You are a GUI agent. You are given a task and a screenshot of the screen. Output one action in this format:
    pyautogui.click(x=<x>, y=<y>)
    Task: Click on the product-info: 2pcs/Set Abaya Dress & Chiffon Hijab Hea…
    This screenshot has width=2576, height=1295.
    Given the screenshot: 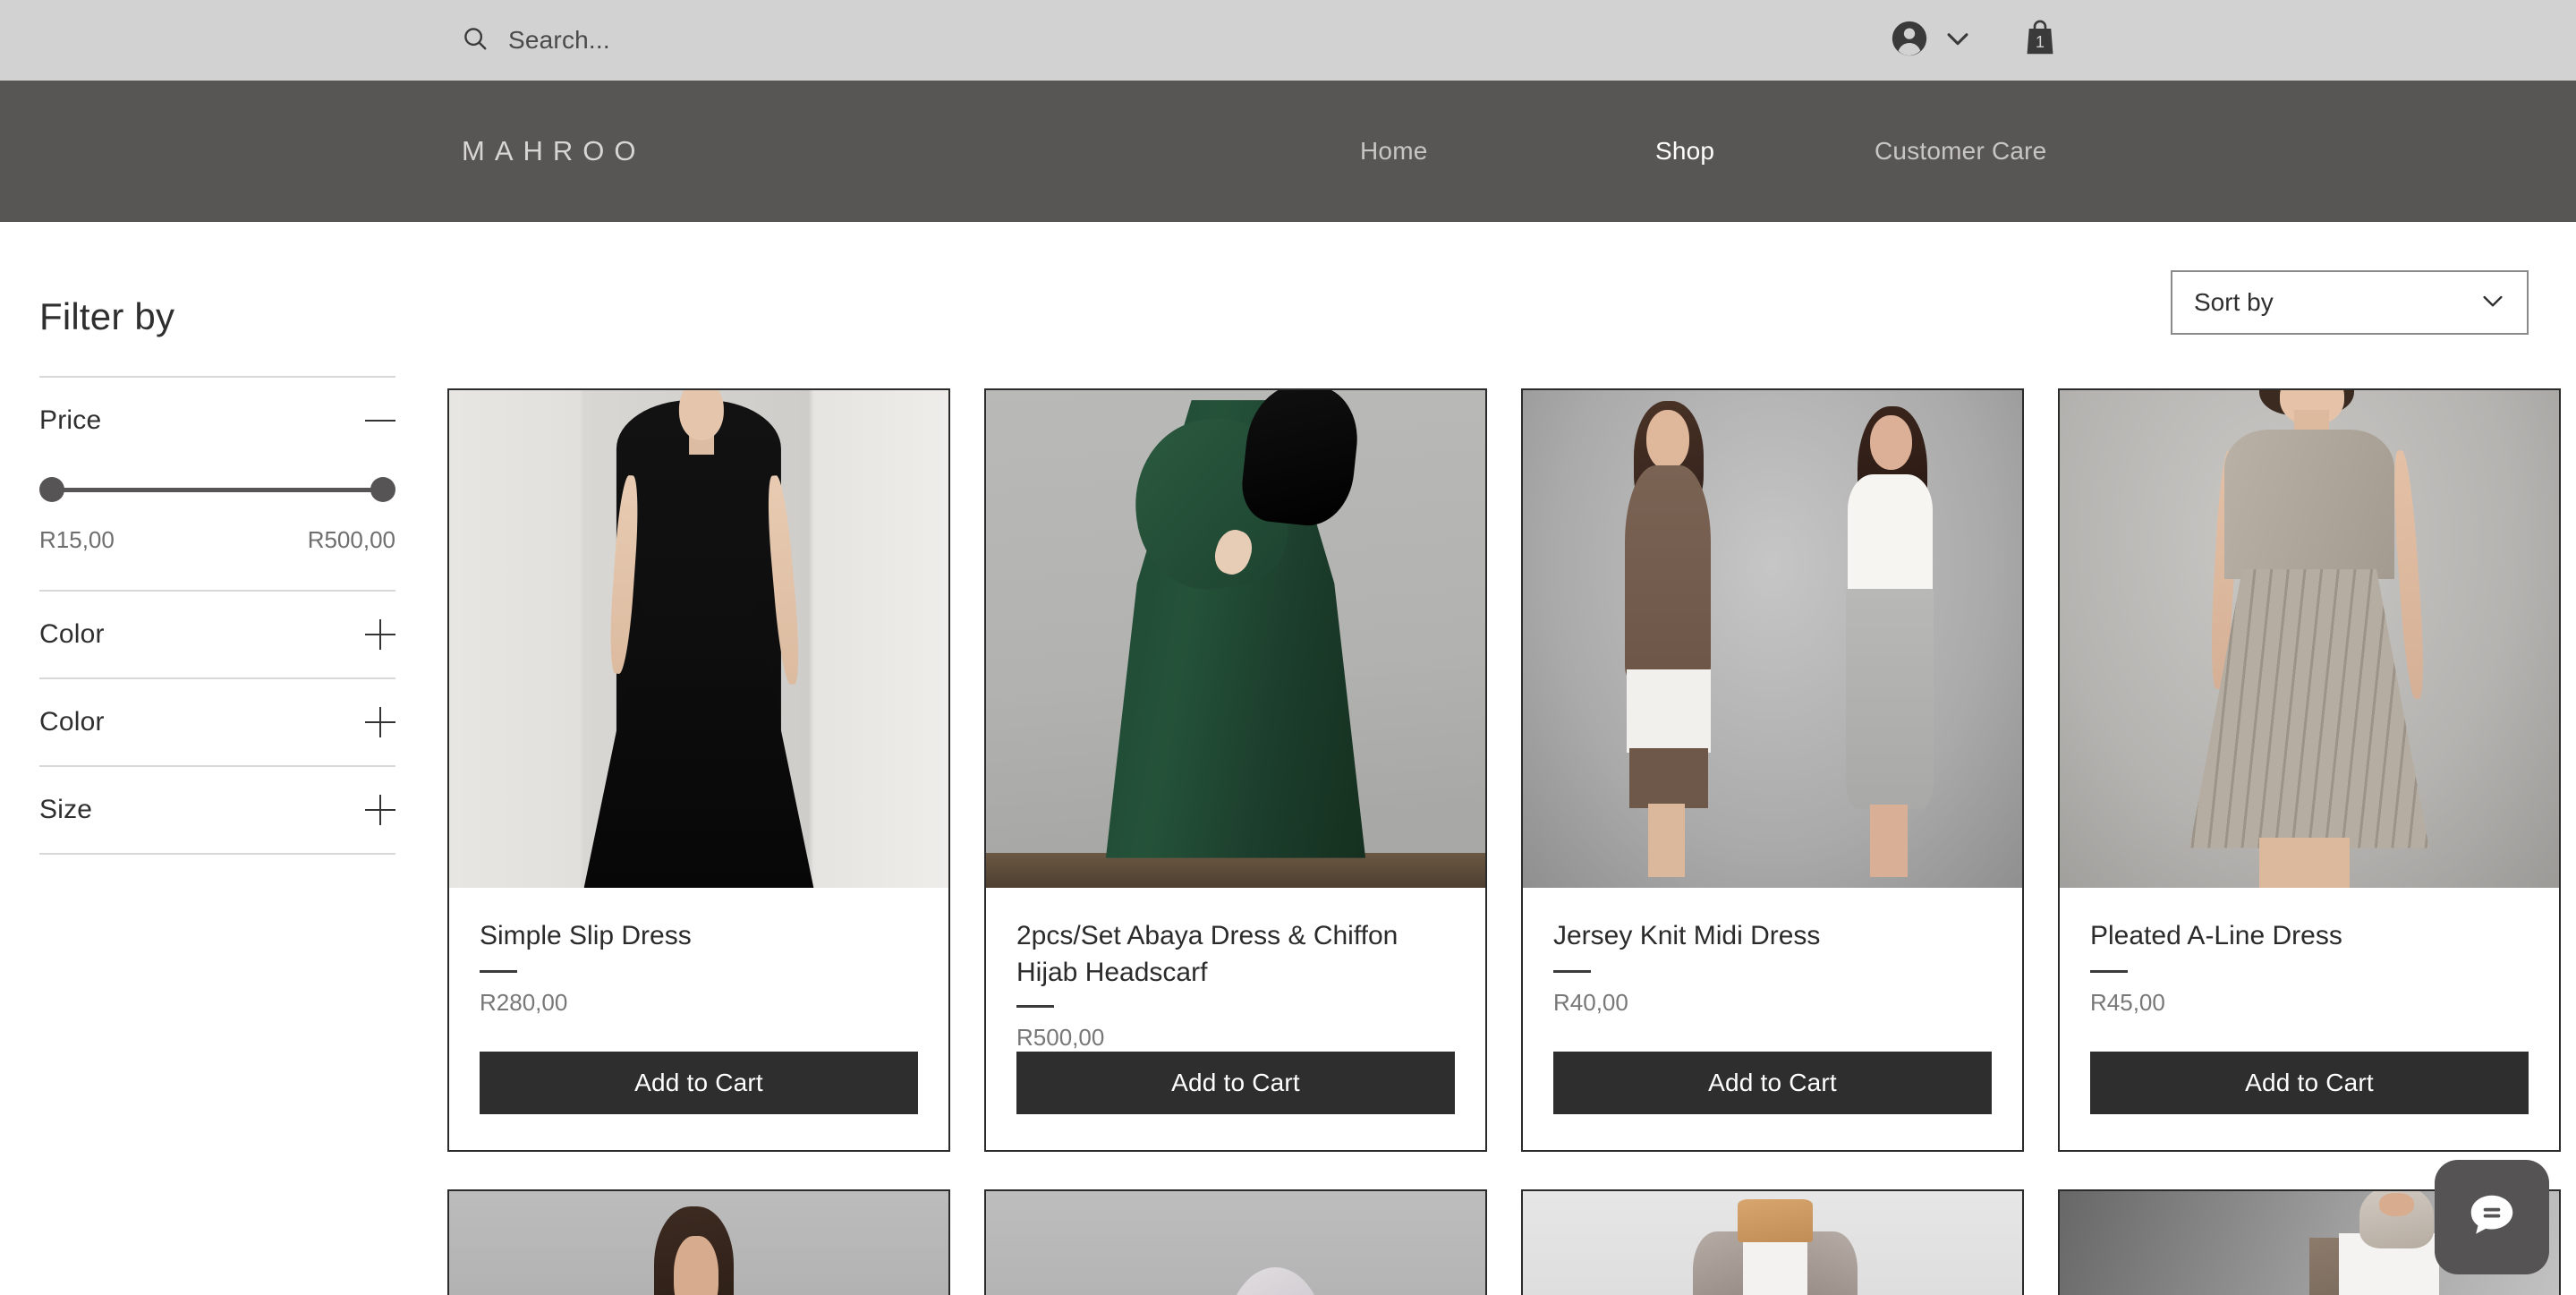 What is the action you would take?
    pyautogui.click(x=1235, y=1019)
    